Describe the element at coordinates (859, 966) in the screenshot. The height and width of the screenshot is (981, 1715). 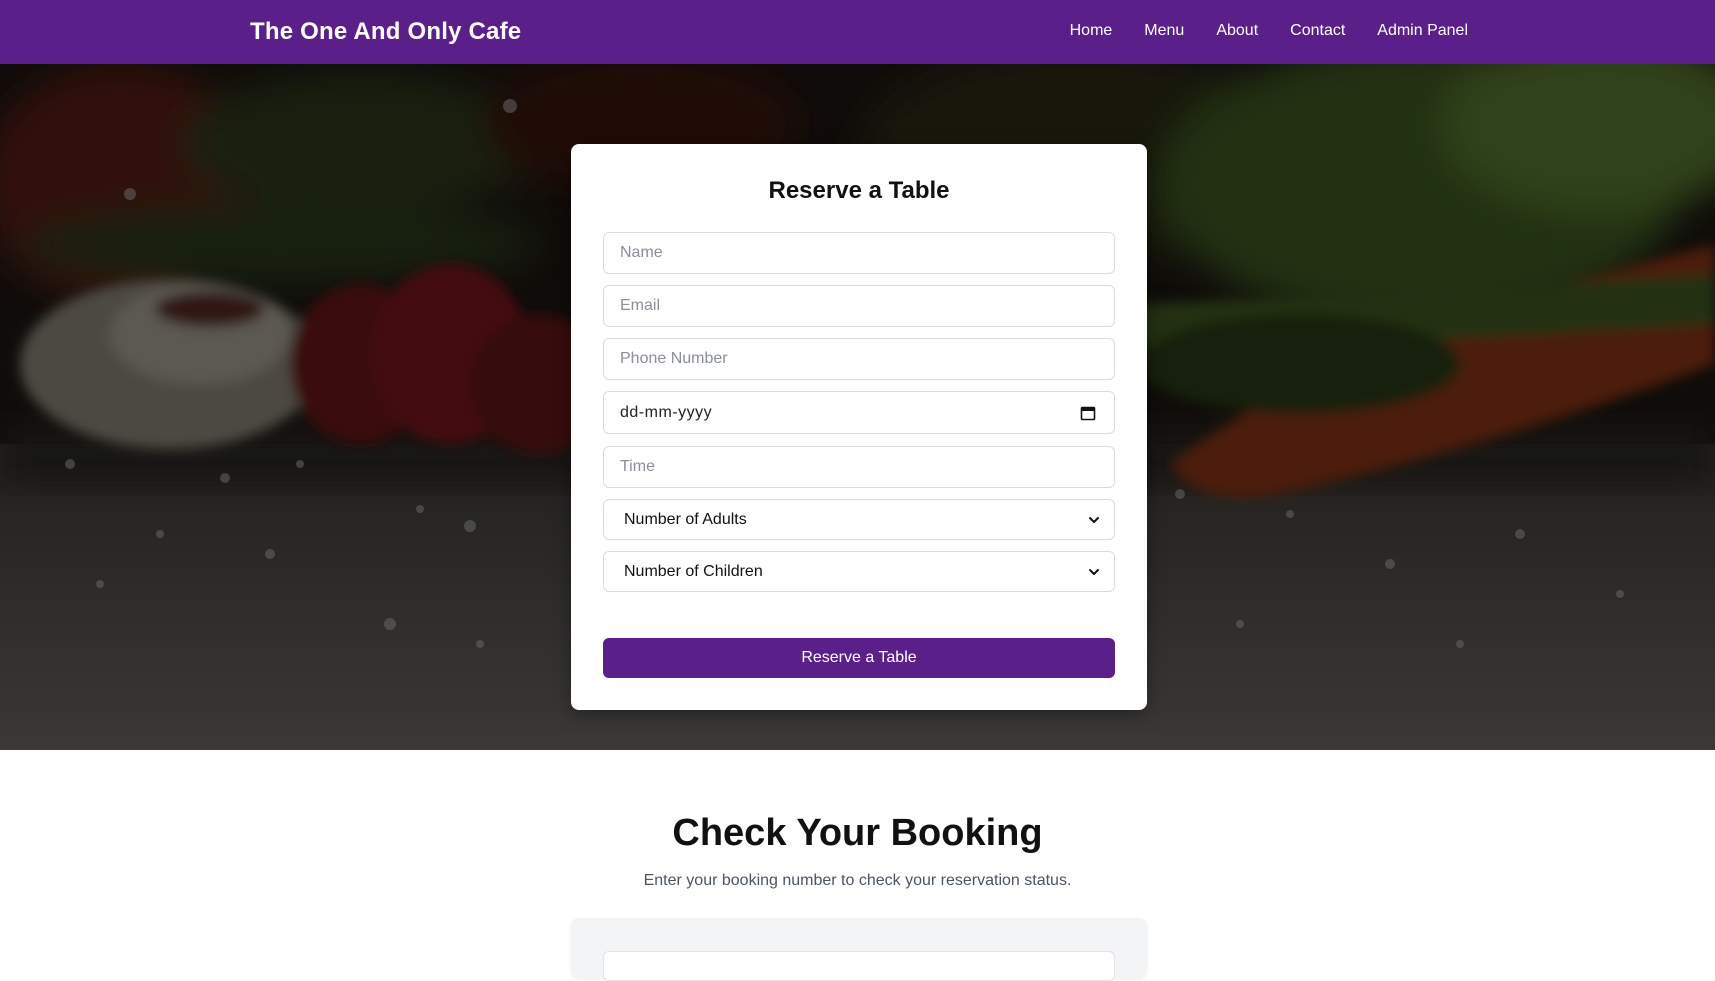
I see `booking-number-input` at that location.